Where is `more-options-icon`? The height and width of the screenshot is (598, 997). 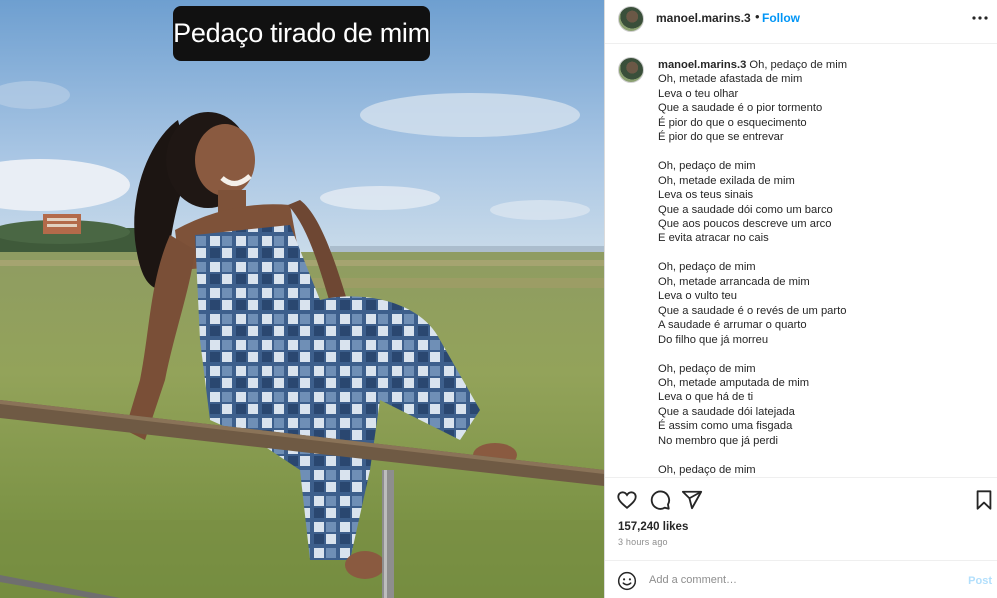
more-options-icon is located at coordinates (980, 18).